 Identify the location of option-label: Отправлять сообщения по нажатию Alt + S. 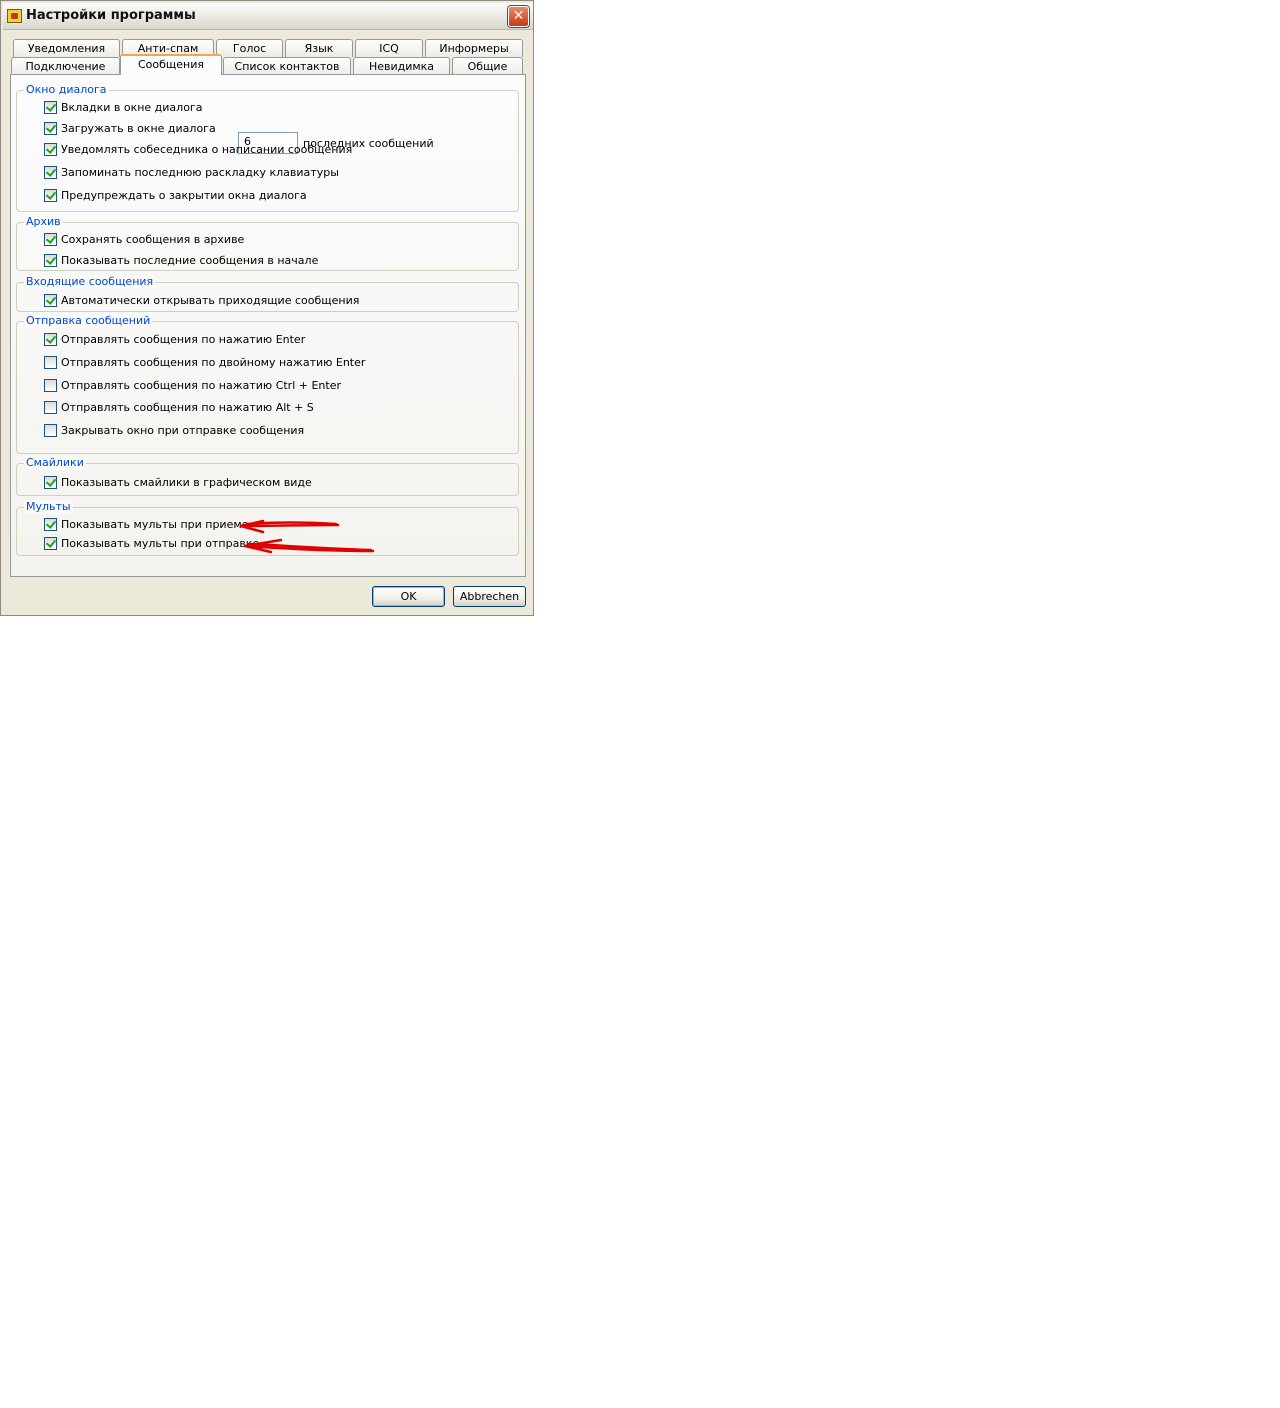
(187, 407).